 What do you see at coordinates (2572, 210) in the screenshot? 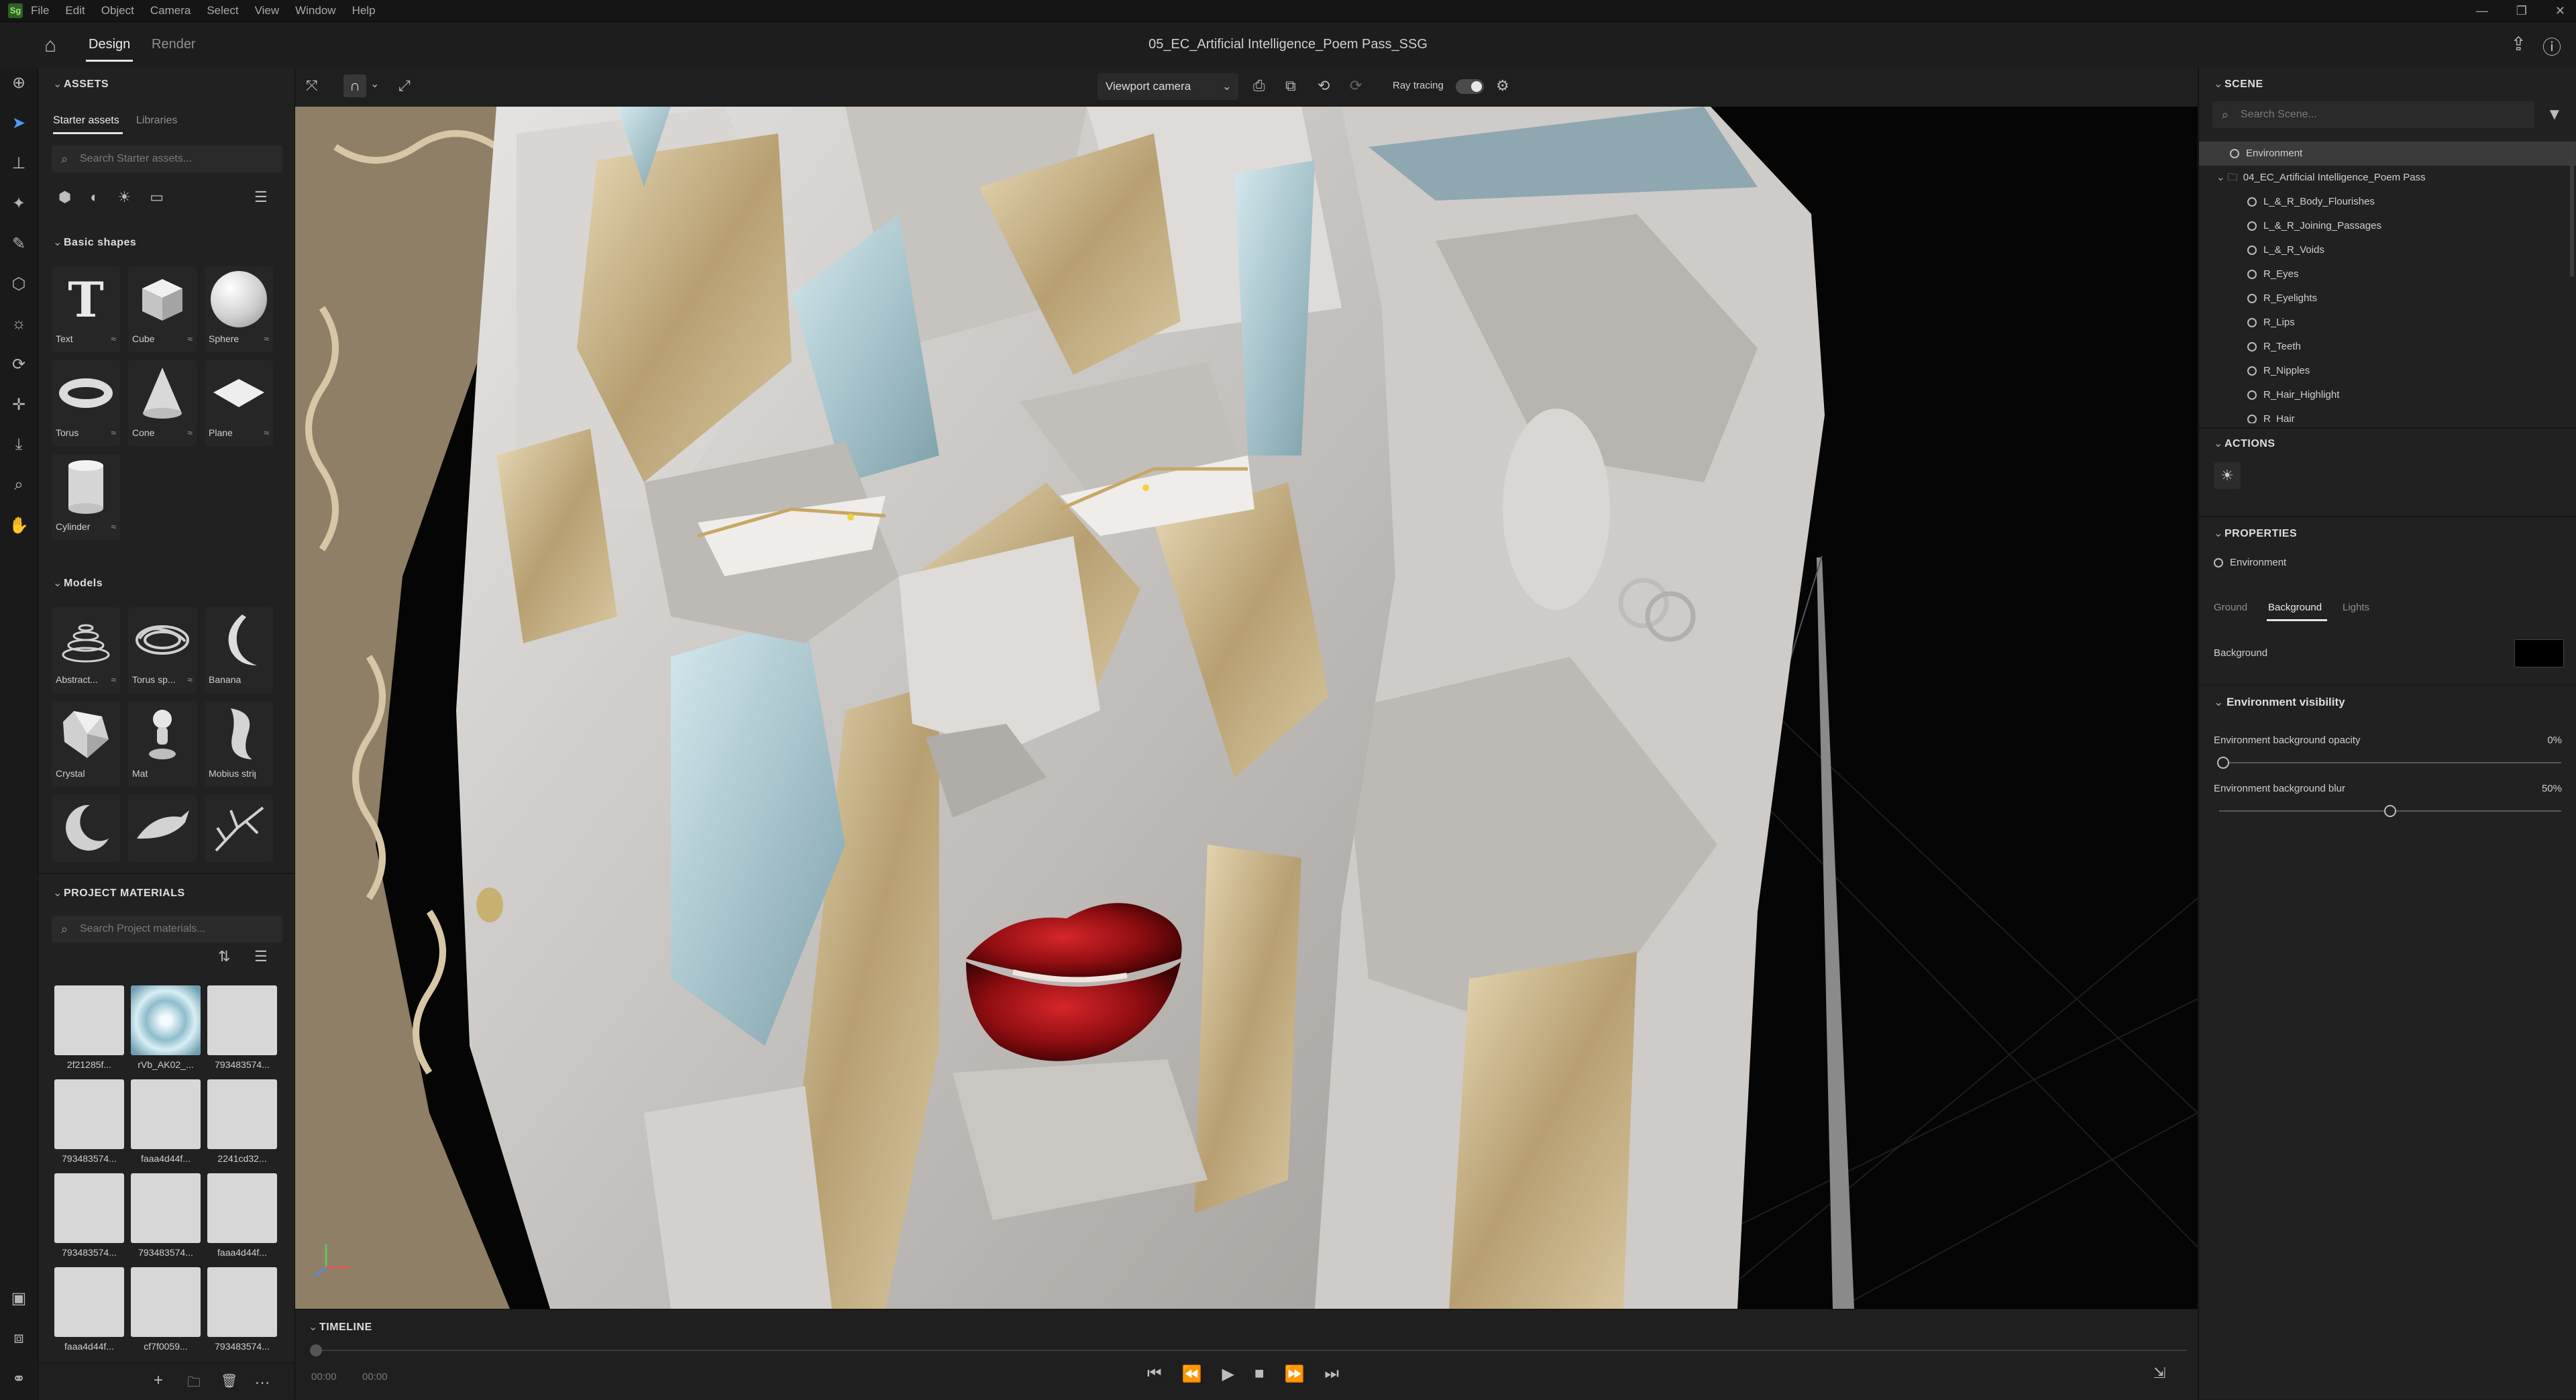
I see `scene-scrollbar` at bounding box center [2572, 210].